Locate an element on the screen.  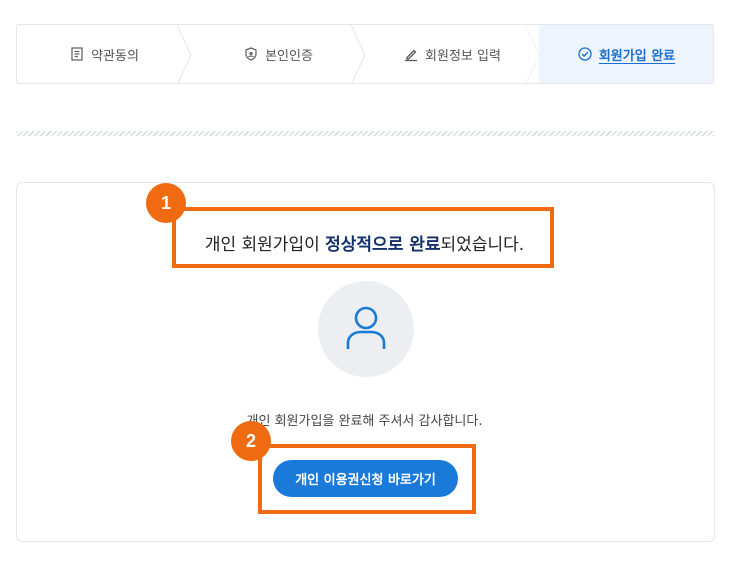
section-divider is located at coordinates (365, 133).